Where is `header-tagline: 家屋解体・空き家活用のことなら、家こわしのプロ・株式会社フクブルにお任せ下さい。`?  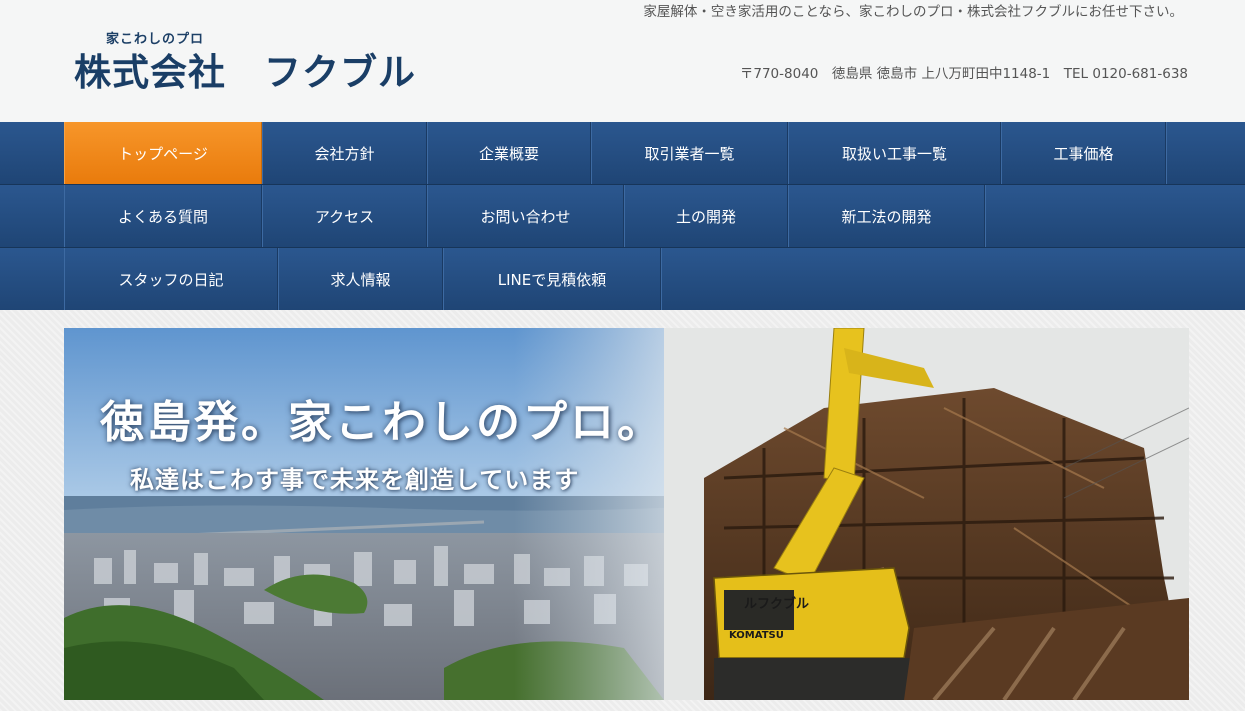
header-tagline: 家屋解体・空き家活用のことなら、家こわしのプロ・株式会社フクブルにお任せ下さい。 is located at coordinates (913, 12).